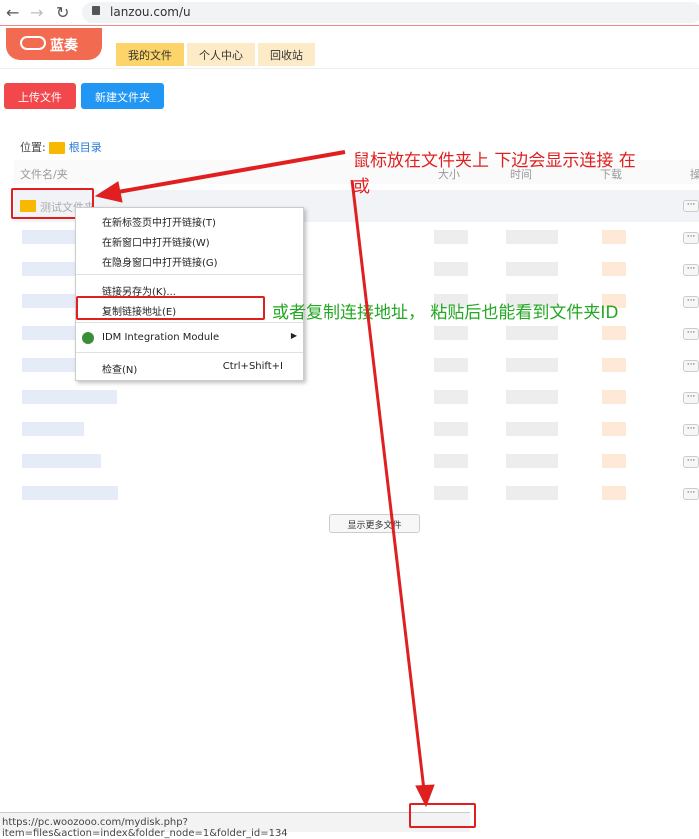  What do you see at coordinates (228, 172) in the screenshot?
I see `arrow-to-folder` at bounding box center [228, 172].